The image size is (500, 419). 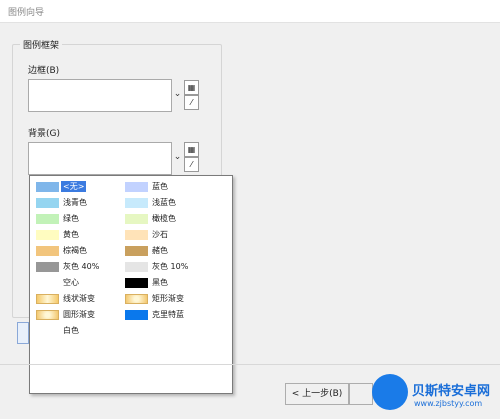 I want to click on fill-option-label: 浅青色, so click(x=75, y=202).